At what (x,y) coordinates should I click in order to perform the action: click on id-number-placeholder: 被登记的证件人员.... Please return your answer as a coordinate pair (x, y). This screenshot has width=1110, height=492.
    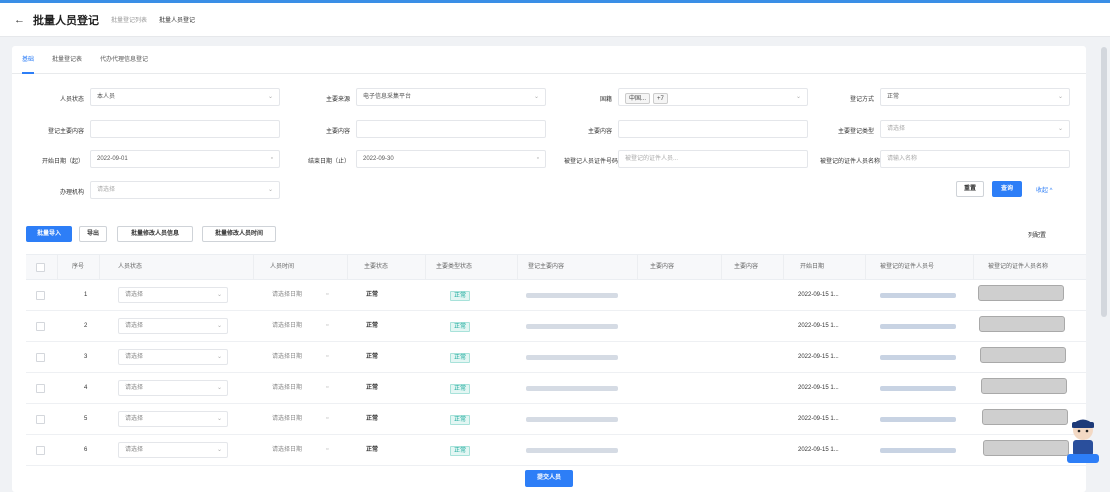
    Looking at the image, I should click on (652, 159).